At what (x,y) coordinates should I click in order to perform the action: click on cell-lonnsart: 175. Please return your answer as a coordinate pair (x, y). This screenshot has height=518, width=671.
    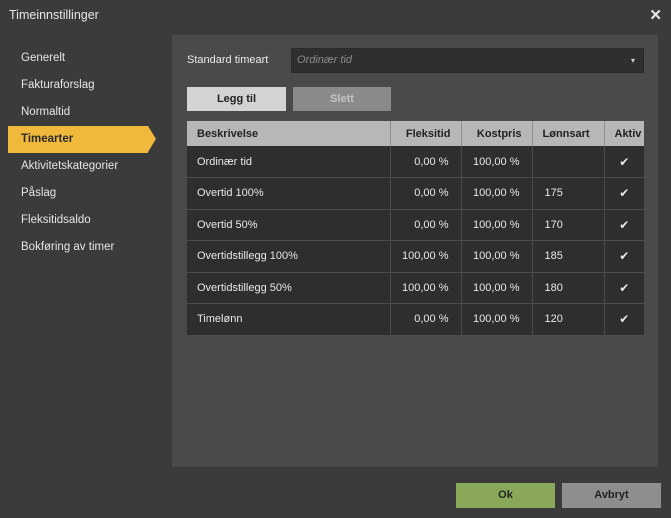
    Looking at the image, I should click on (568, 193).